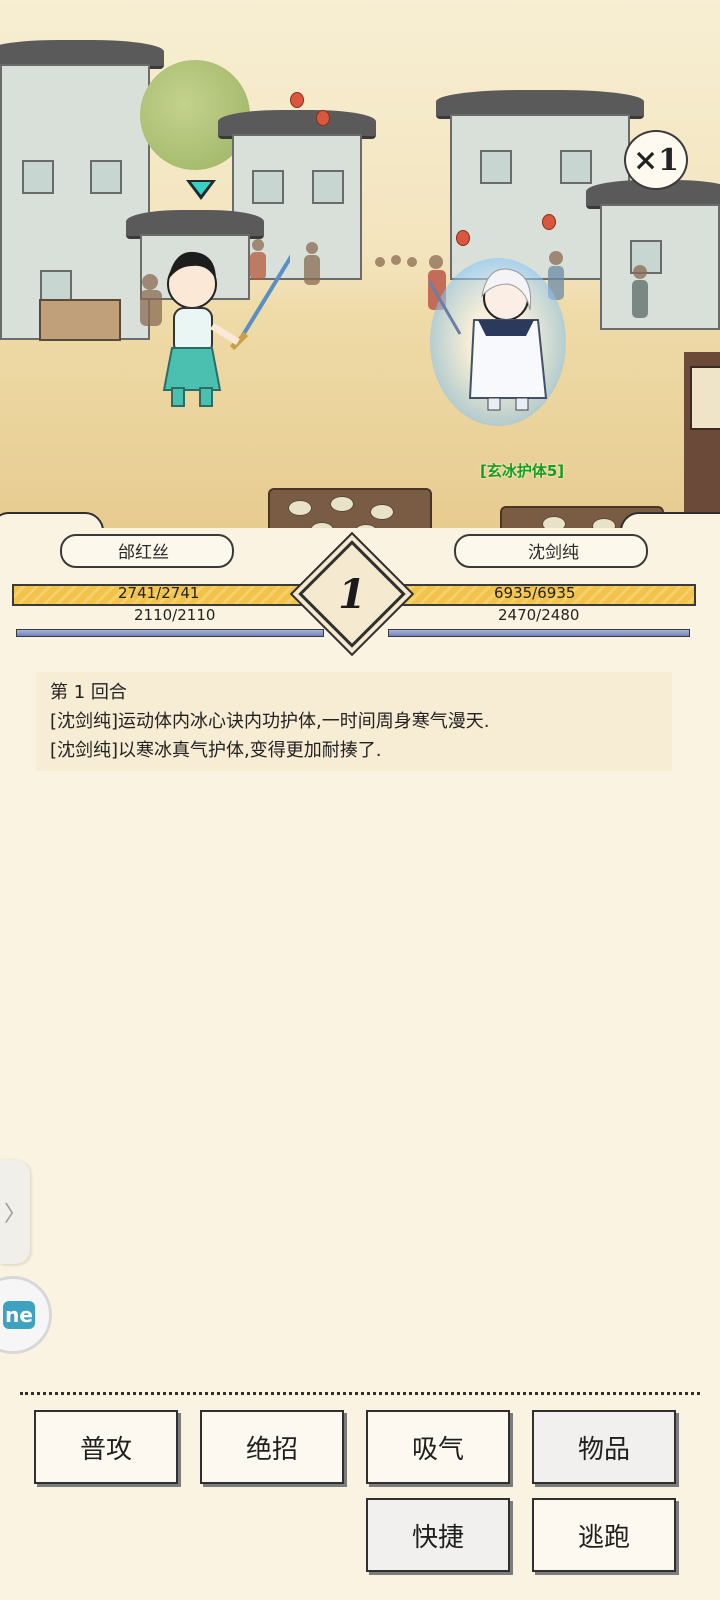  What do you see at coordinates (702, 442) in the screenshot?
I see `shop-signboard` at bounding box center [702, 442].